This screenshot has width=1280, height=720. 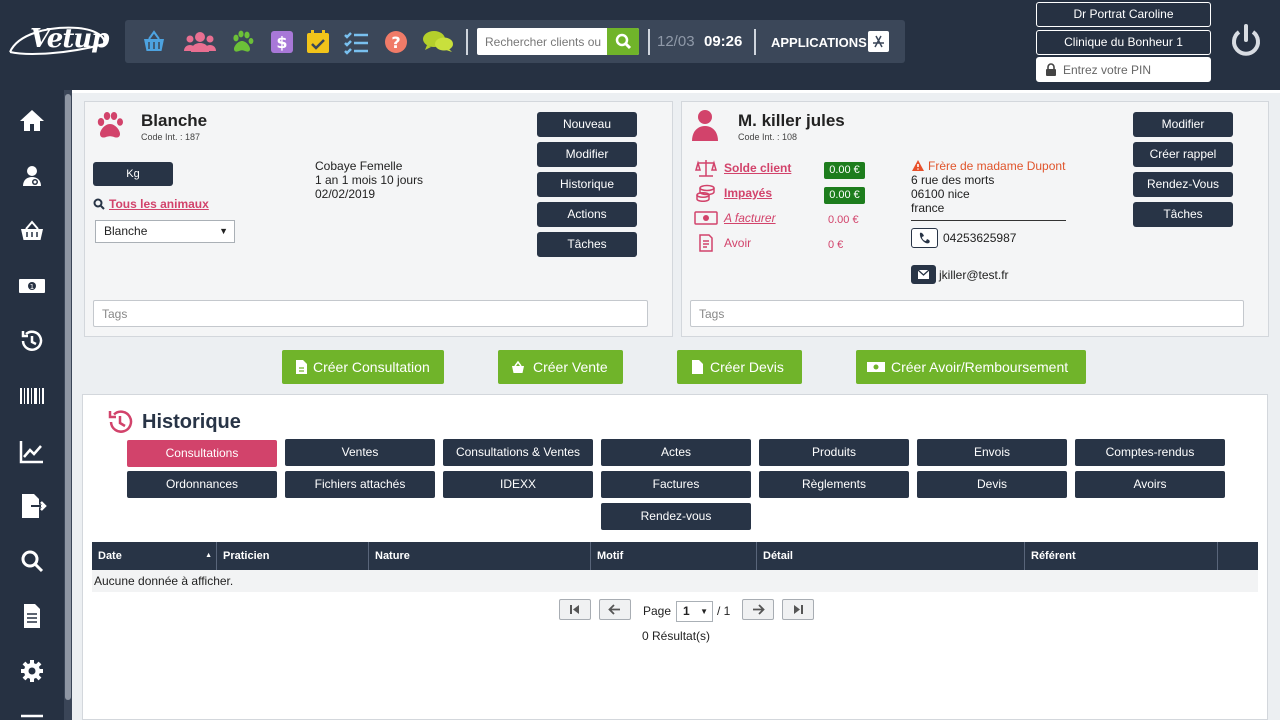 I want to click on dollar-icon: $, so click(x=282, y=42).